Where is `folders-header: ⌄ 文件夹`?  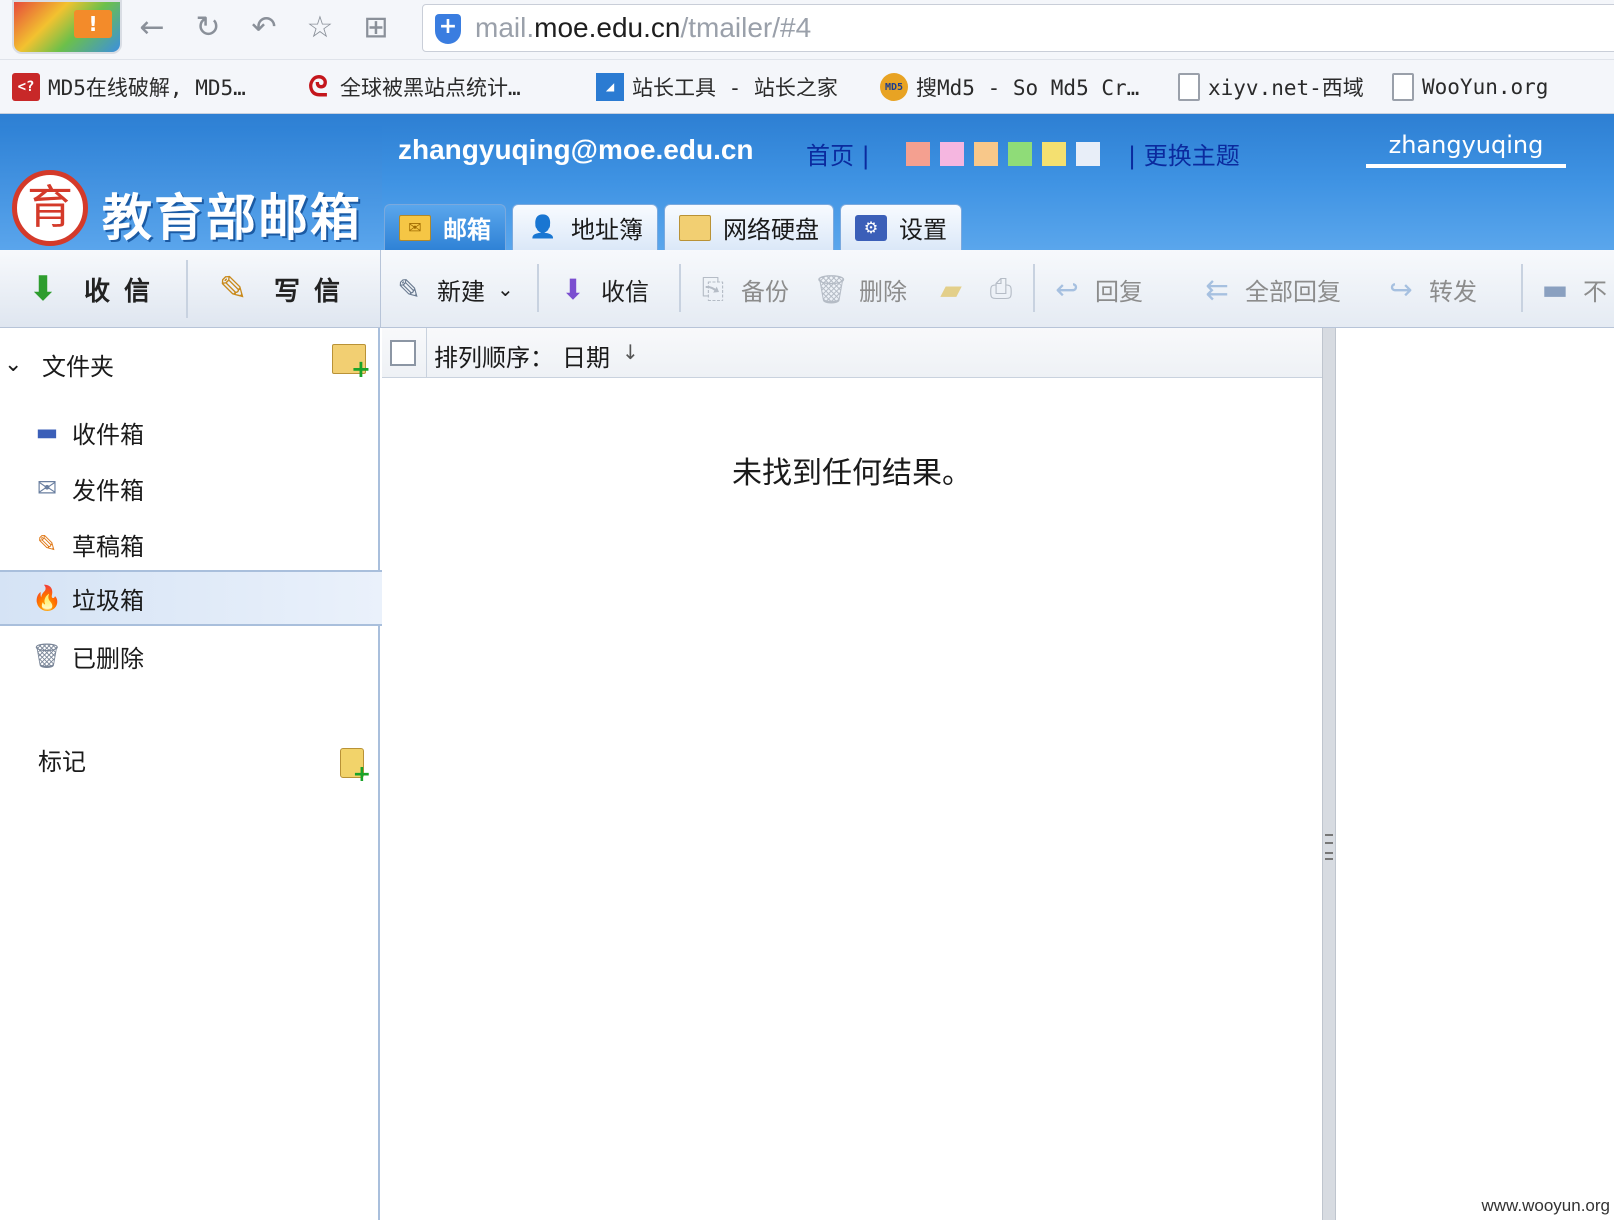 folders-header: ⌄ 文件夹 is located at coordinates (189, 364).